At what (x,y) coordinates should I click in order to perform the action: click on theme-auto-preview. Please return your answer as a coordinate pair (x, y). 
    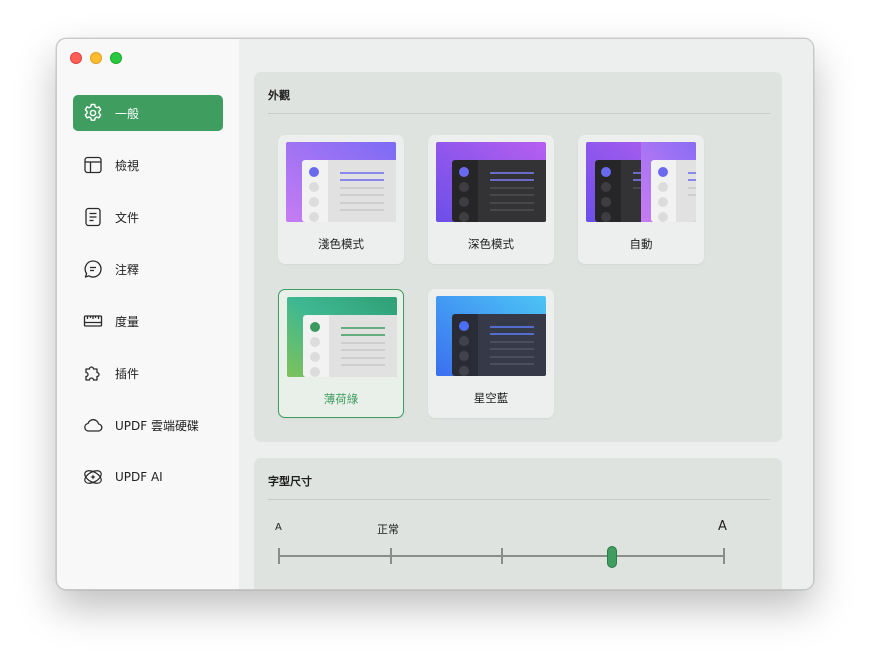
    Looking at the image, I should click on (641, 182).